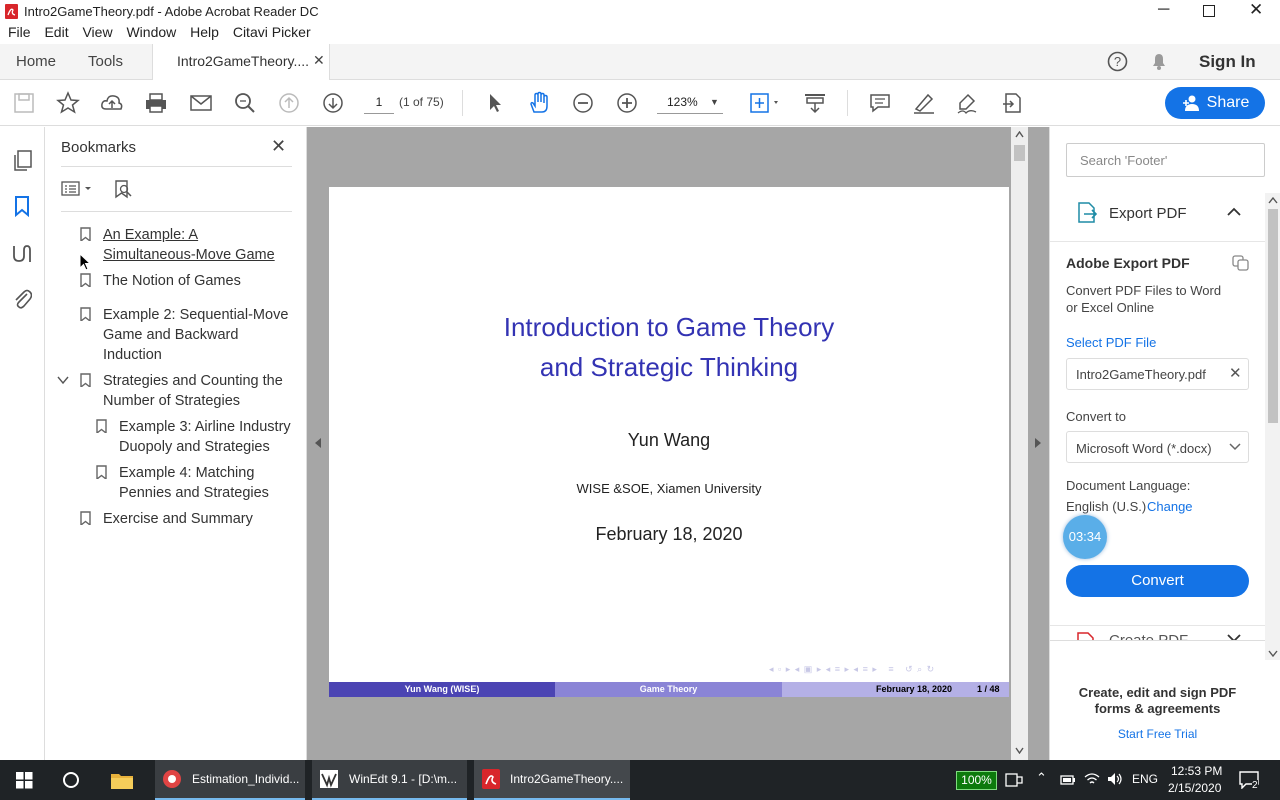 This screenshot has height=800, width=1280. What do you see at coordinates (495, 103) in the screenshot?
I see `select-cursor-icon` at bounding box center [495, 103].